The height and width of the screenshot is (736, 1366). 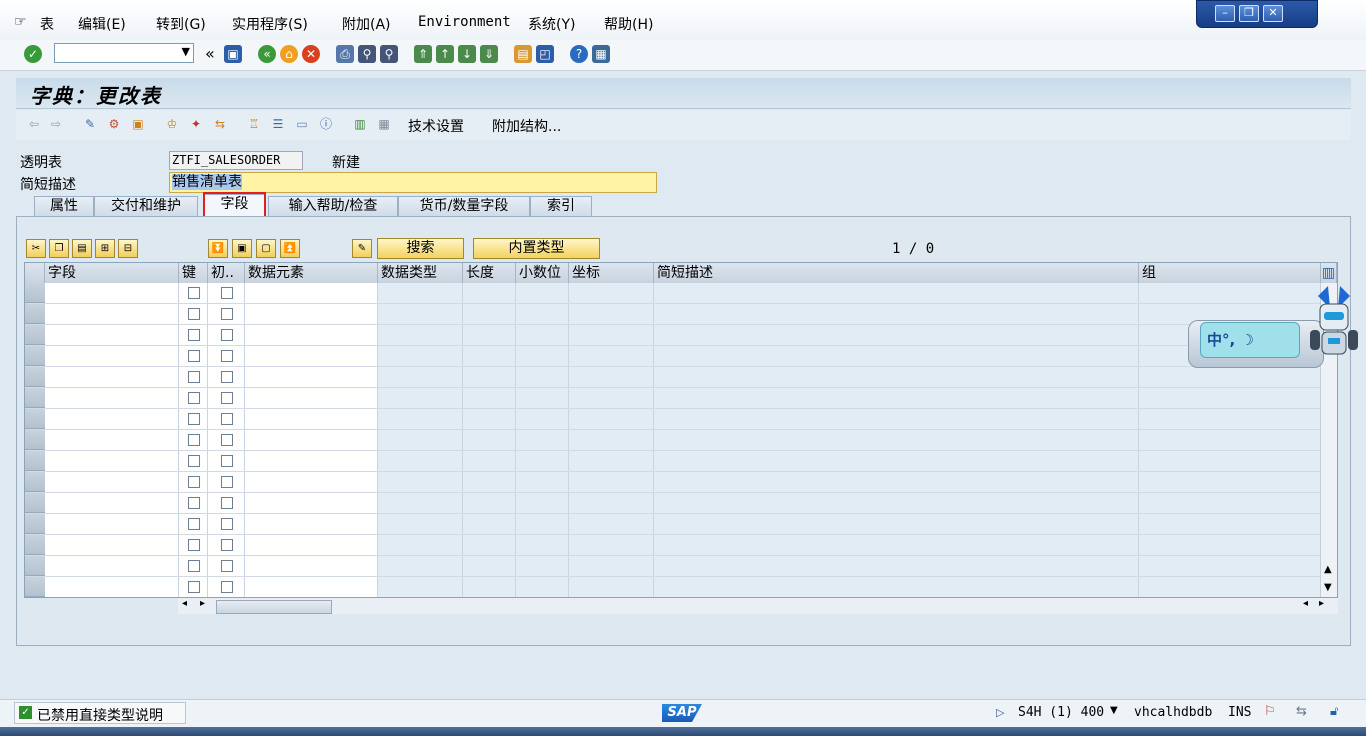 I want to click on table-contents-icon: ▦, so click(x=384, y=124).